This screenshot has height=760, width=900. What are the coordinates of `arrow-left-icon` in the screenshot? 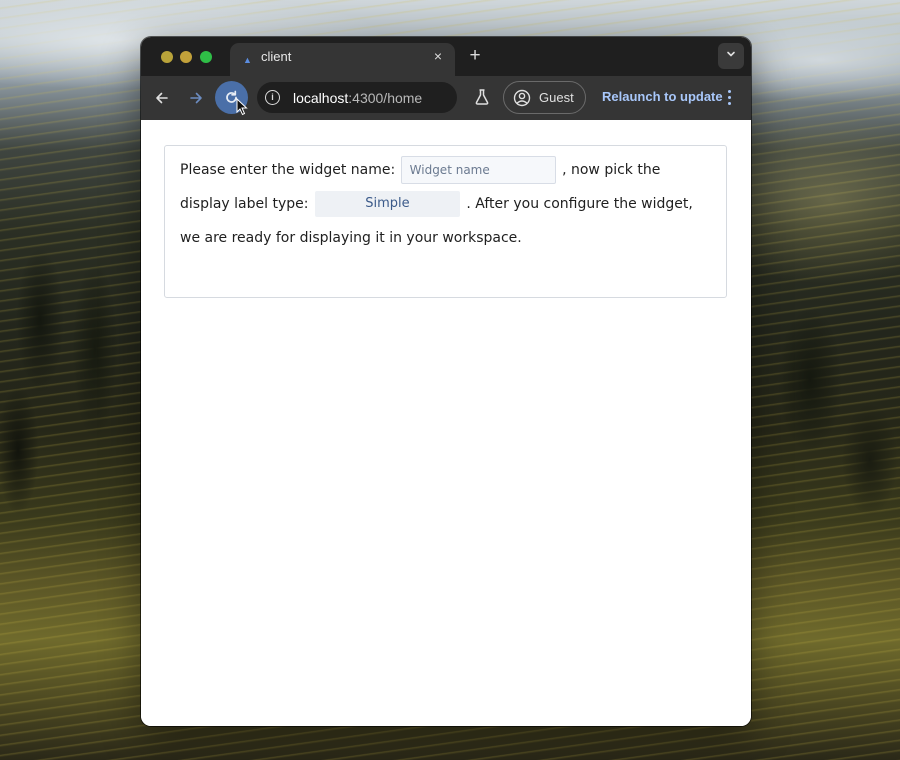 It's located at (162, 98).